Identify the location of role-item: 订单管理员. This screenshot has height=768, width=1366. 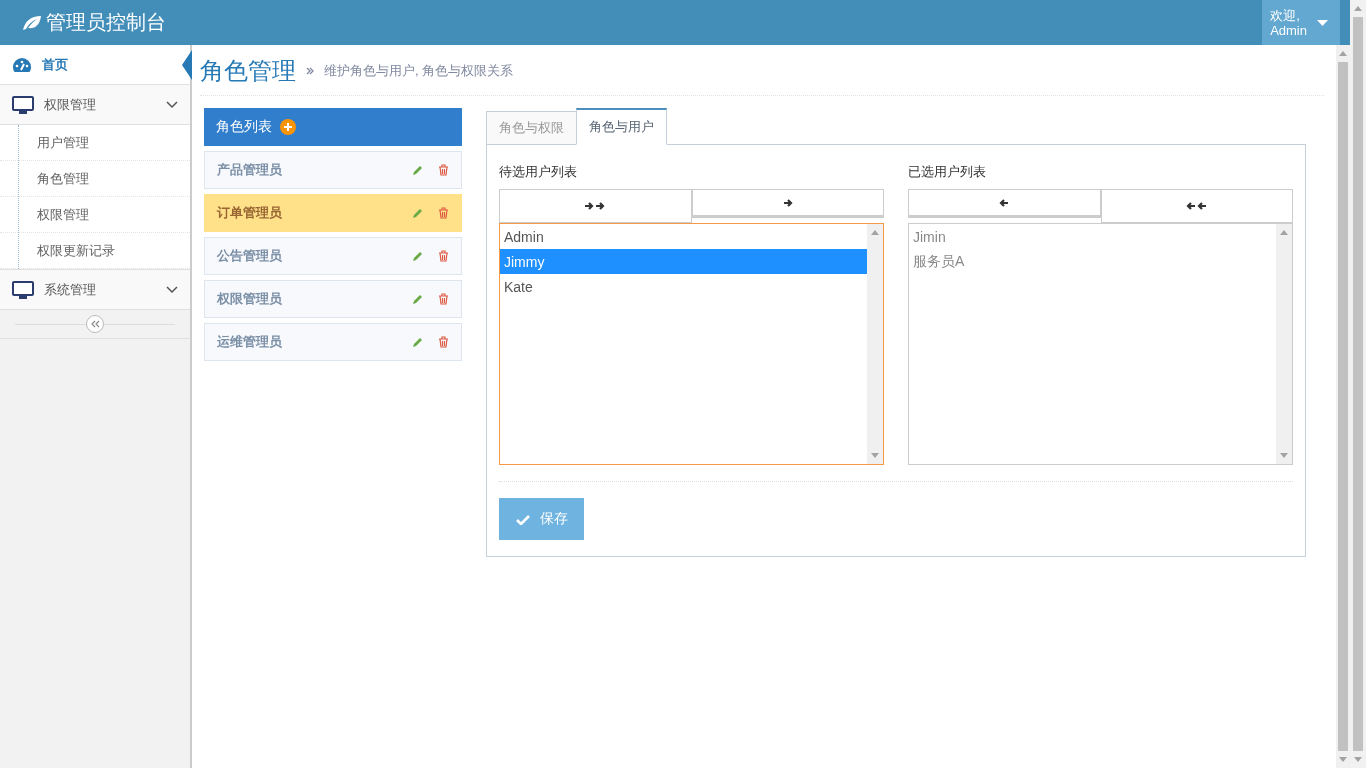
(333, 213).